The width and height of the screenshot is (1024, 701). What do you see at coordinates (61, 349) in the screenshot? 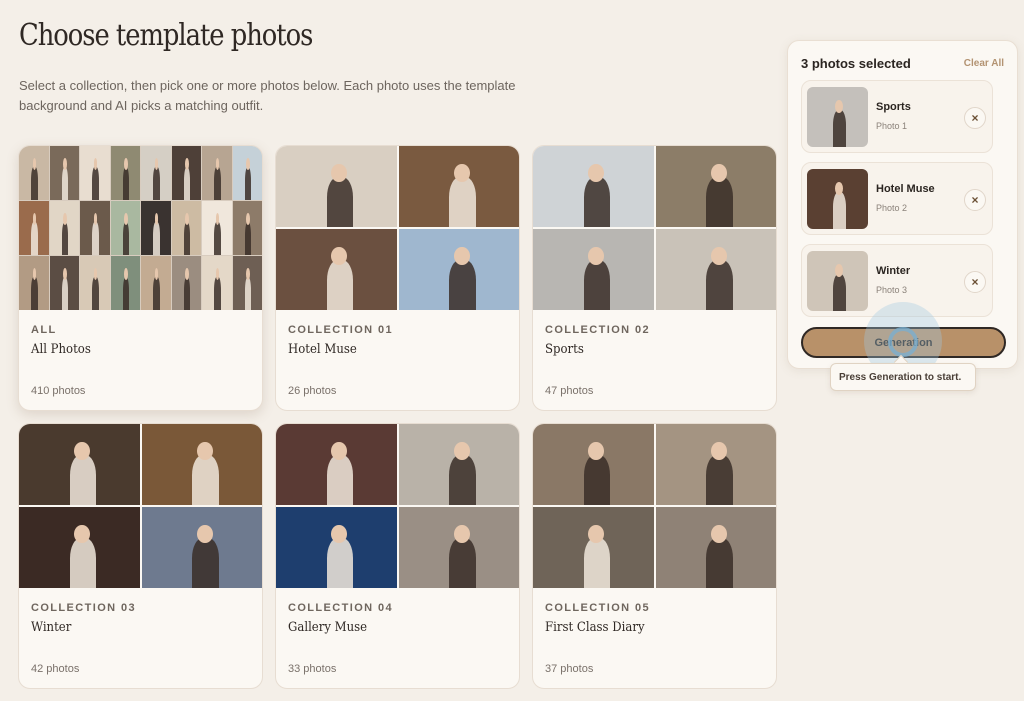
I see `collection-title: All Photos` at bounding box center [61, 349].